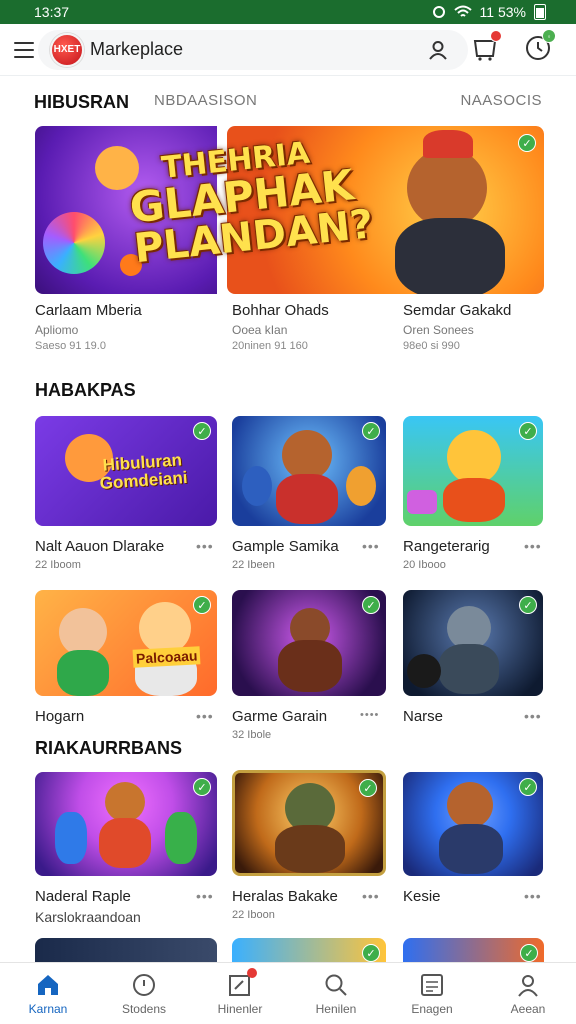  What do you see at coordinates (253, 915) in the screenshot?
I see `game-meta: 22 Iboon` at bounding box center [253, 915].